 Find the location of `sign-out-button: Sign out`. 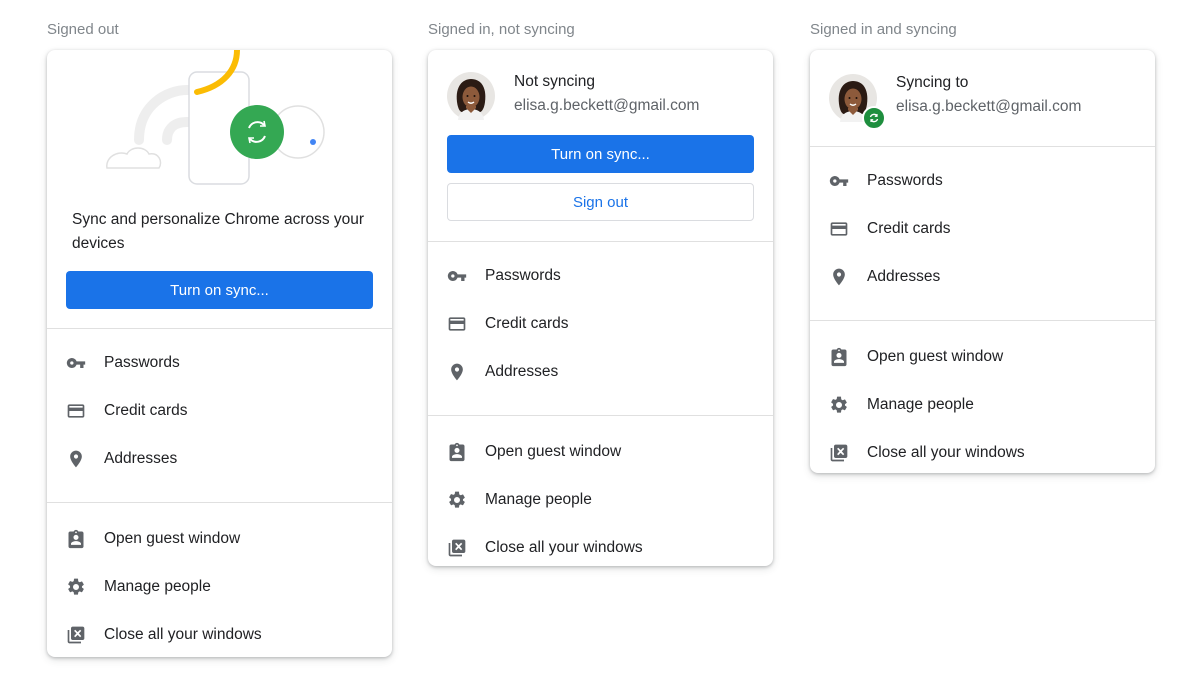

sign-out-button: Sign out is located at coordinates (600, 202).